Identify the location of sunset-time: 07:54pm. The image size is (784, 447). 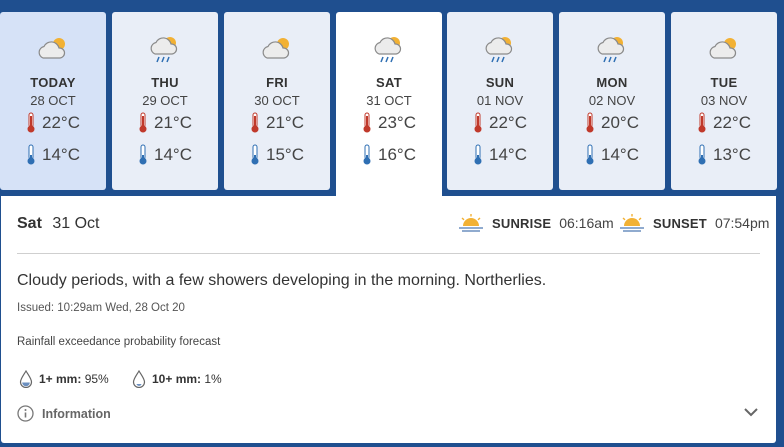
(742, 223).